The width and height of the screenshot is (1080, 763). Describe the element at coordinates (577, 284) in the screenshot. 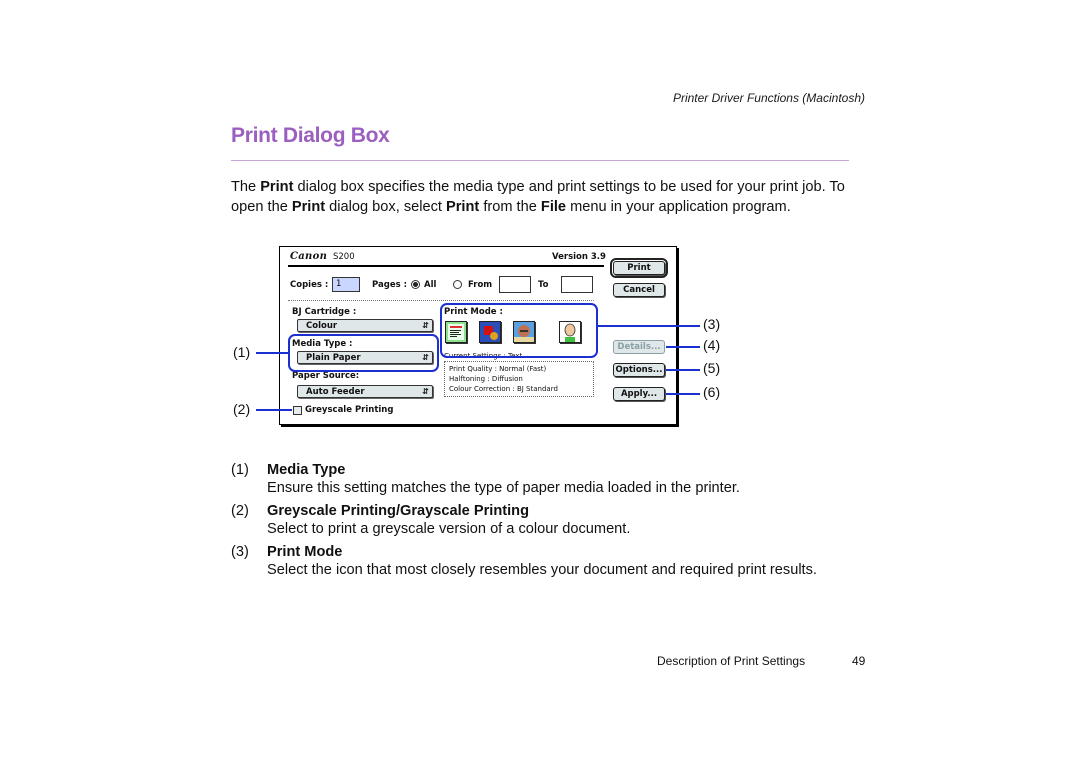

I see `pages-to-input` at that location.